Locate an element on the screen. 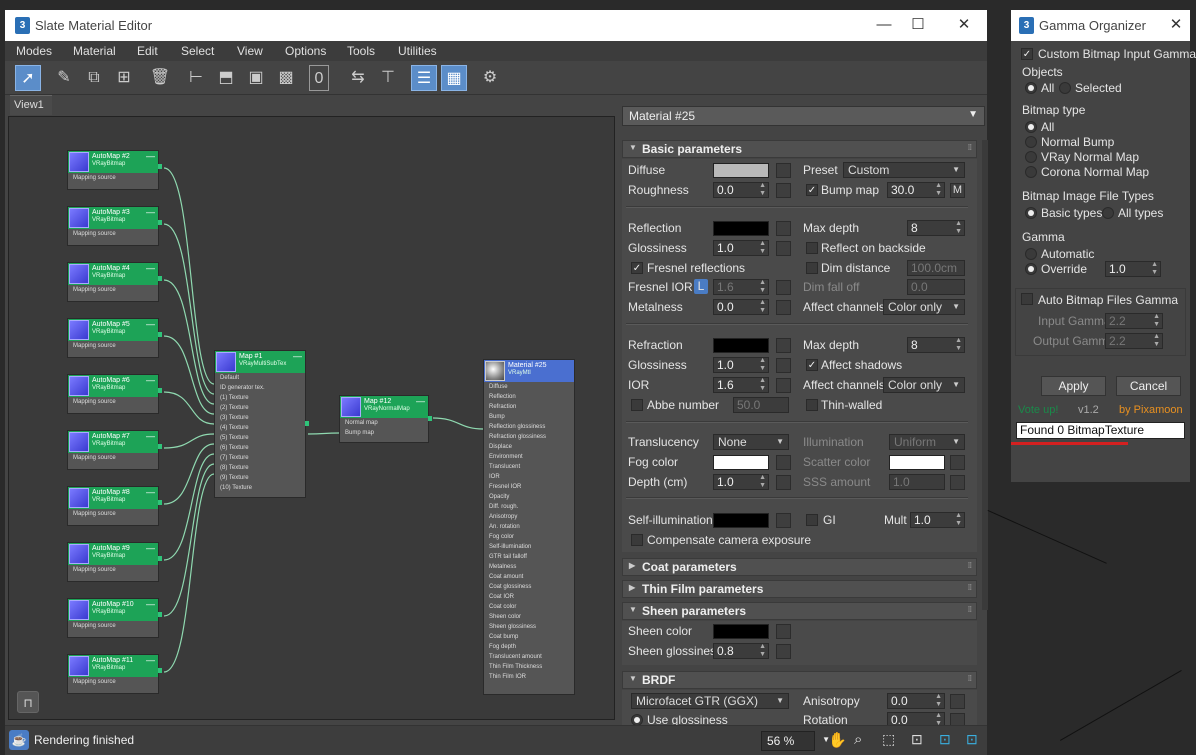 Image resolution: width=1196 pixels, height=755 pixels. dim-distance-spinner: 100.0cm is located at coordinates (936, 268).